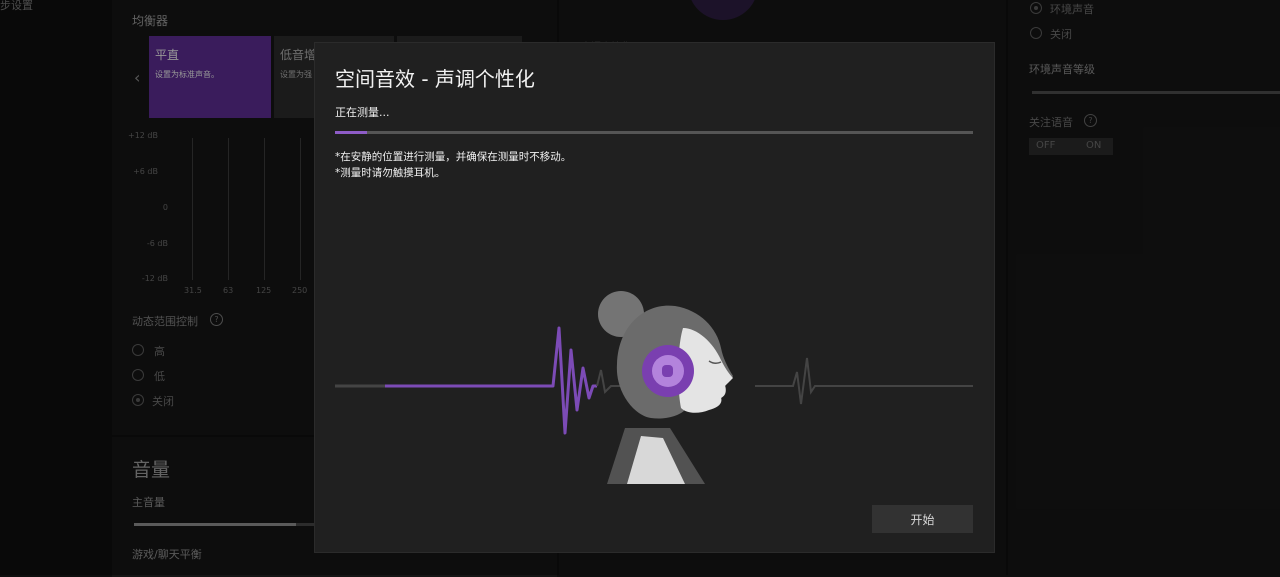 The image size is (1280, 577). What do you see at coordinates (390, 173) in the screenshot?
I see `instruction-note-2: *测量时请勿触摸耳机。` at bounding box center [390, 173].